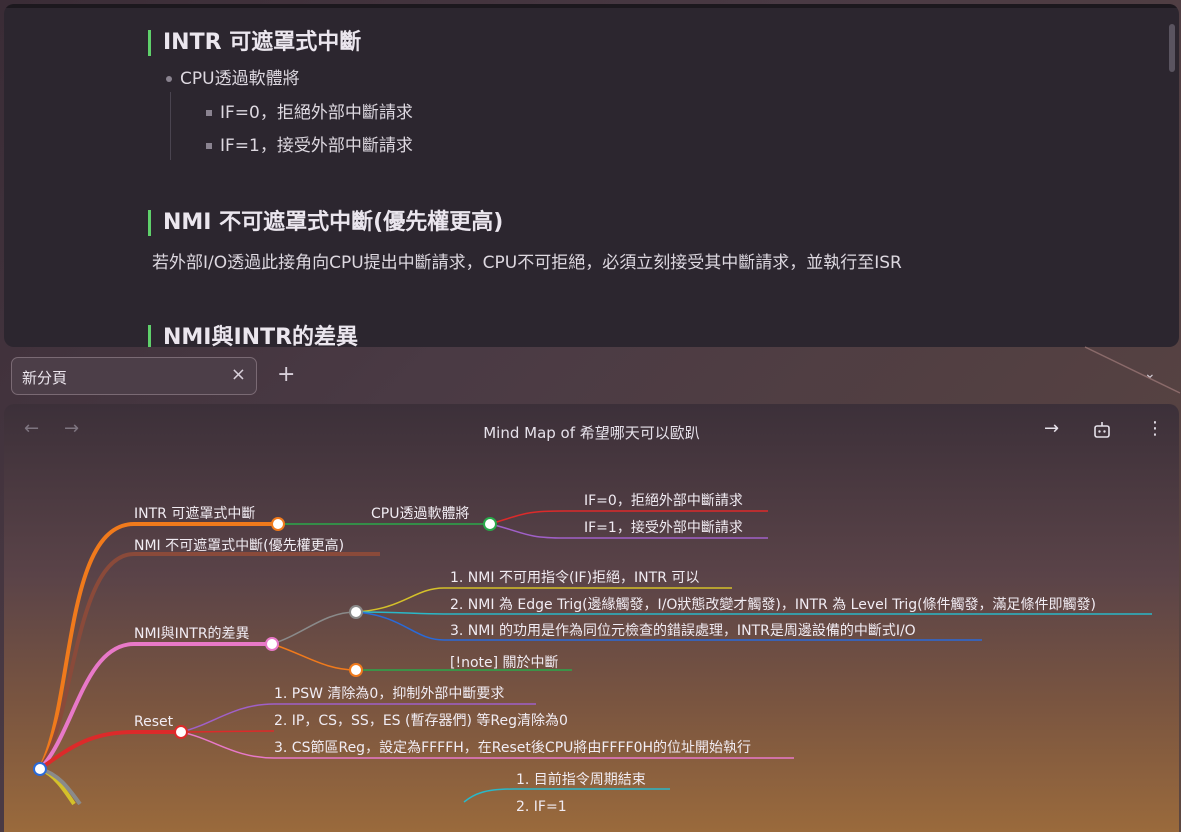  I want to click on label-cpu: CPU透過軟體將, so click(420, 514).